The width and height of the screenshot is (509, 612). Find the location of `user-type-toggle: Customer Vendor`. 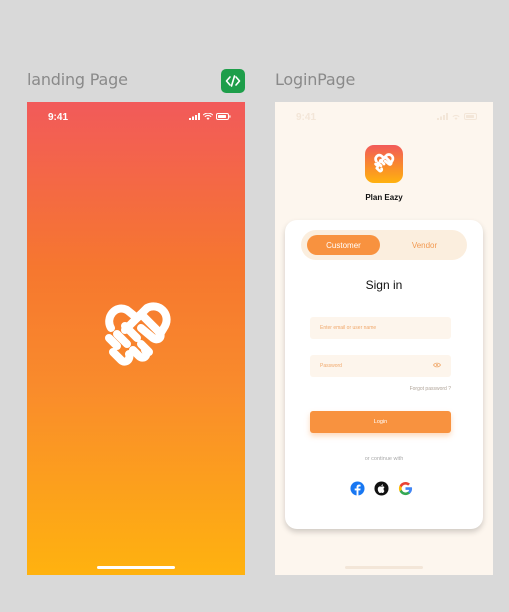

user-type-toggle: Customer Vendor is located at coordinates (384, 245).